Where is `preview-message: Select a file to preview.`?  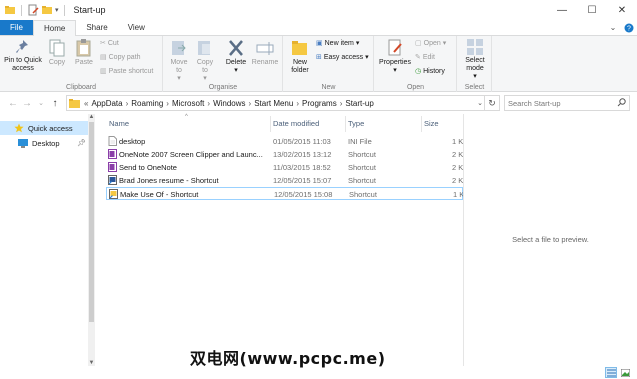
preview-message: Select a file to preview. is located at coordinates (550, 239).